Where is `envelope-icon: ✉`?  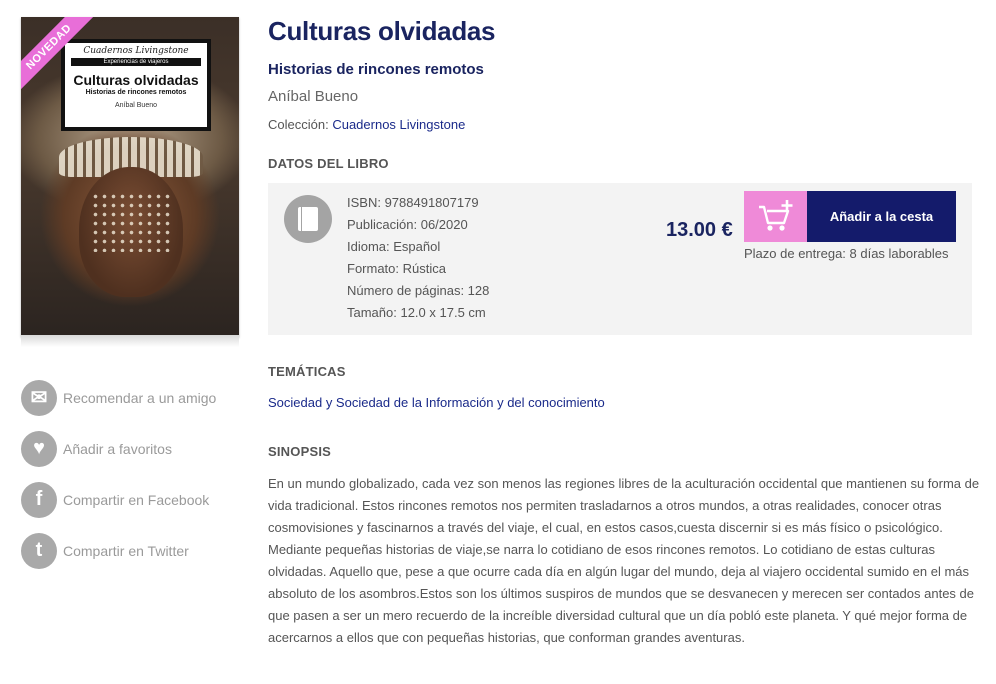 envelope-icon: ✉ is located at coordinates (39, 397).